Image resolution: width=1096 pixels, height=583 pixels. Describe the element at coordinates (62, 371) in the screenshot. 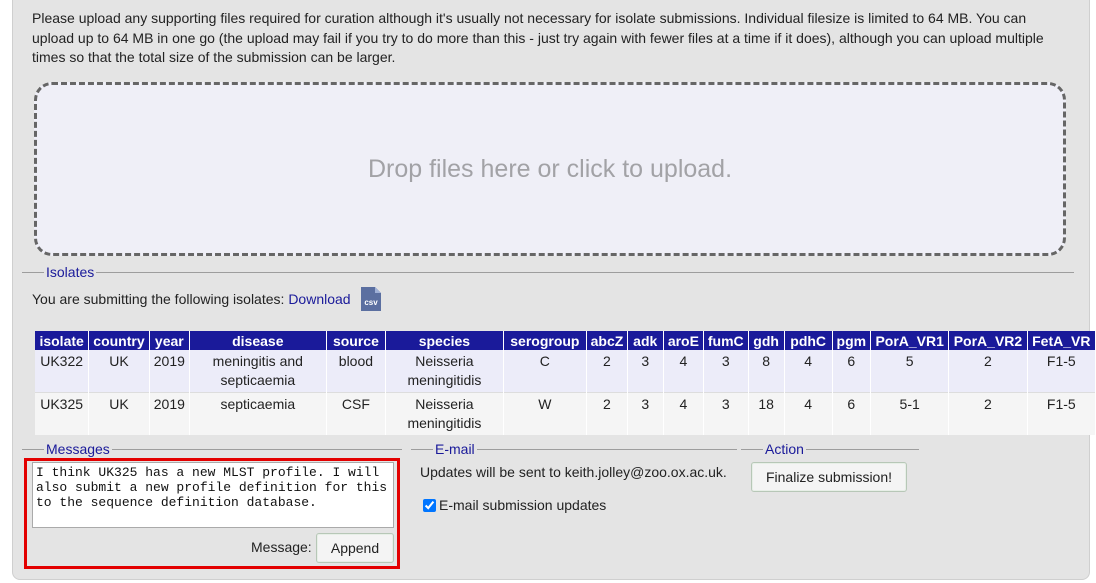

I see `cell-isolate: UK322` at that location.